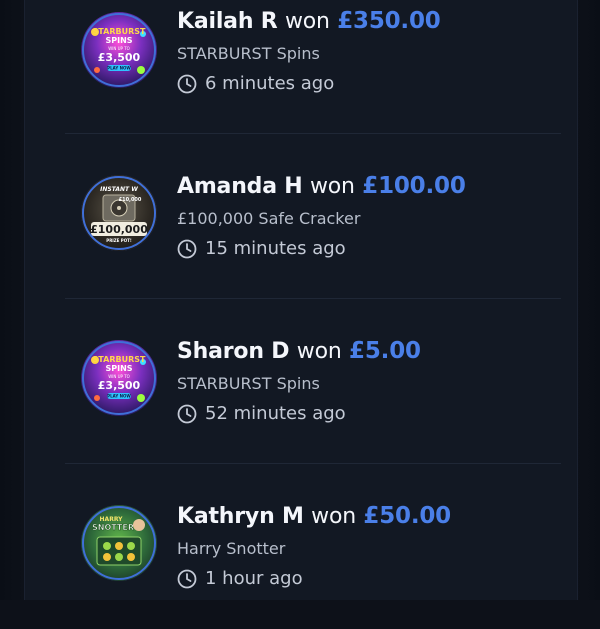 This screenshot has height=629, width=600. What do you see at coordinates (227, 21) in the screenshot?
I see `winner-name: Kailah R` at bounding box center [227, 21].